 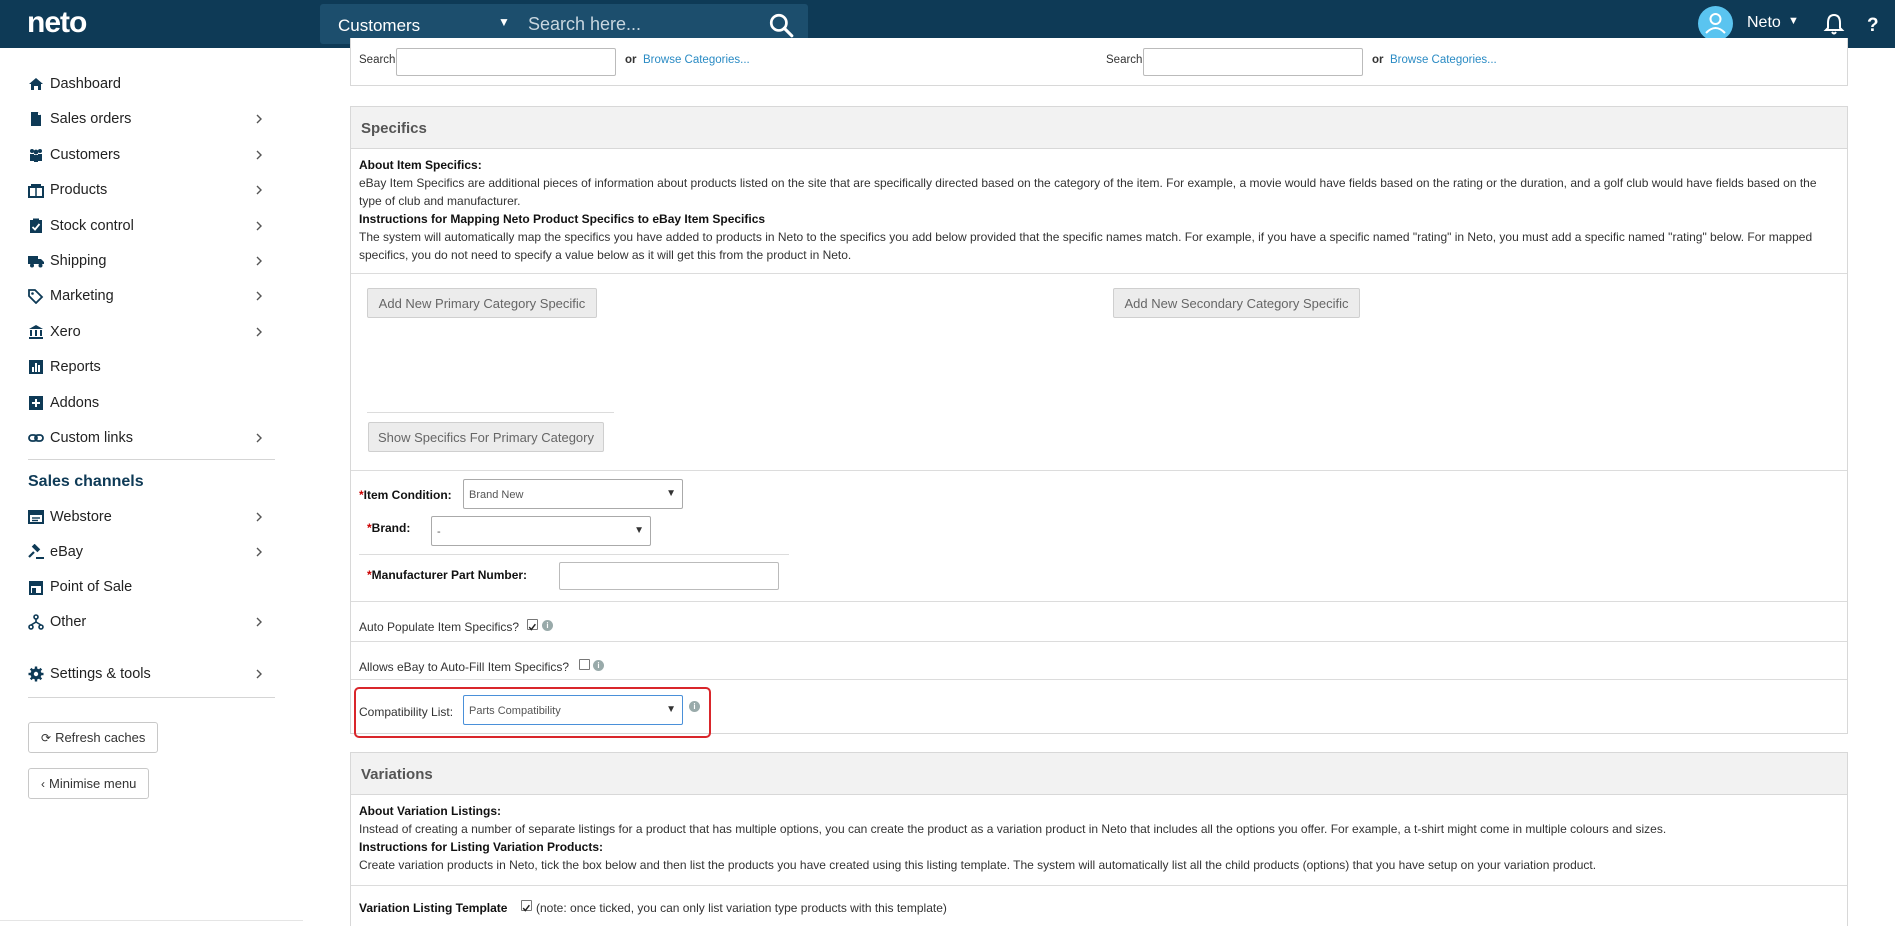 What do you see at coordinates (496, 495) in the screenshot?
I see `item-condition-value: Brand New` at bounding box center [496, 495].